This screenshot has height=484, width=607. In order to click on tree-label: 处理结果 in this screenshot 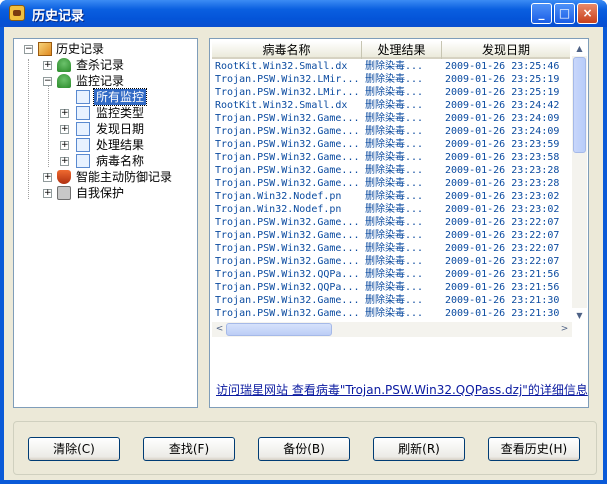, I will do `click(120, 145)`.